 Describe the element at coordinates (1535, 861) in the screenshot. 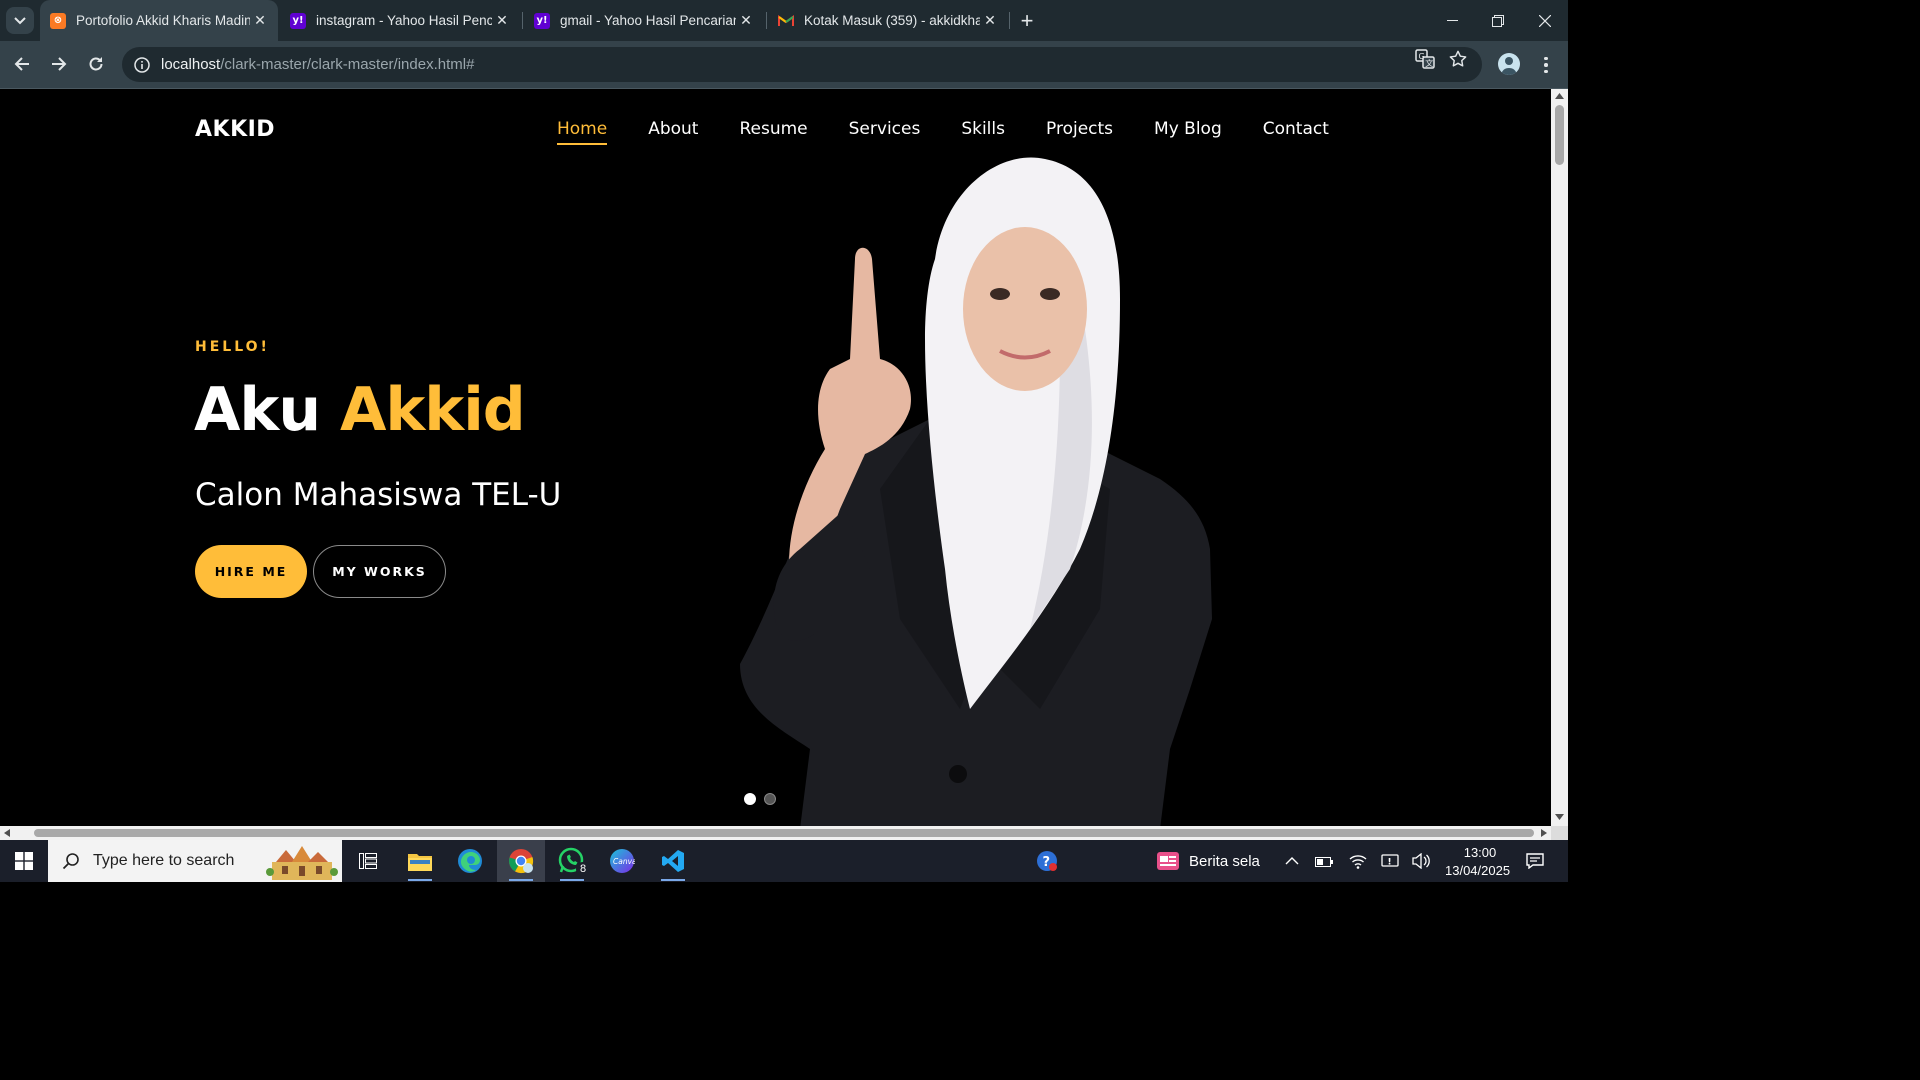

I see `notification-center-icon` at that location.